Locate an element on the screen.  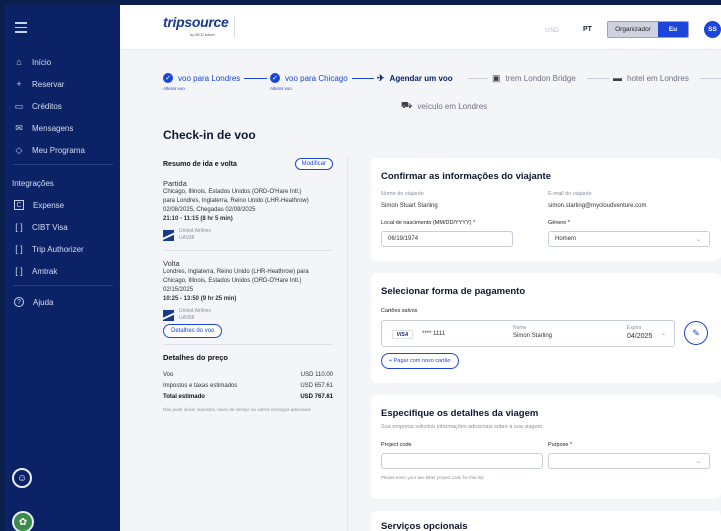
traveler-email-label: E-mail do viajante is located at coordinates (570, 194).